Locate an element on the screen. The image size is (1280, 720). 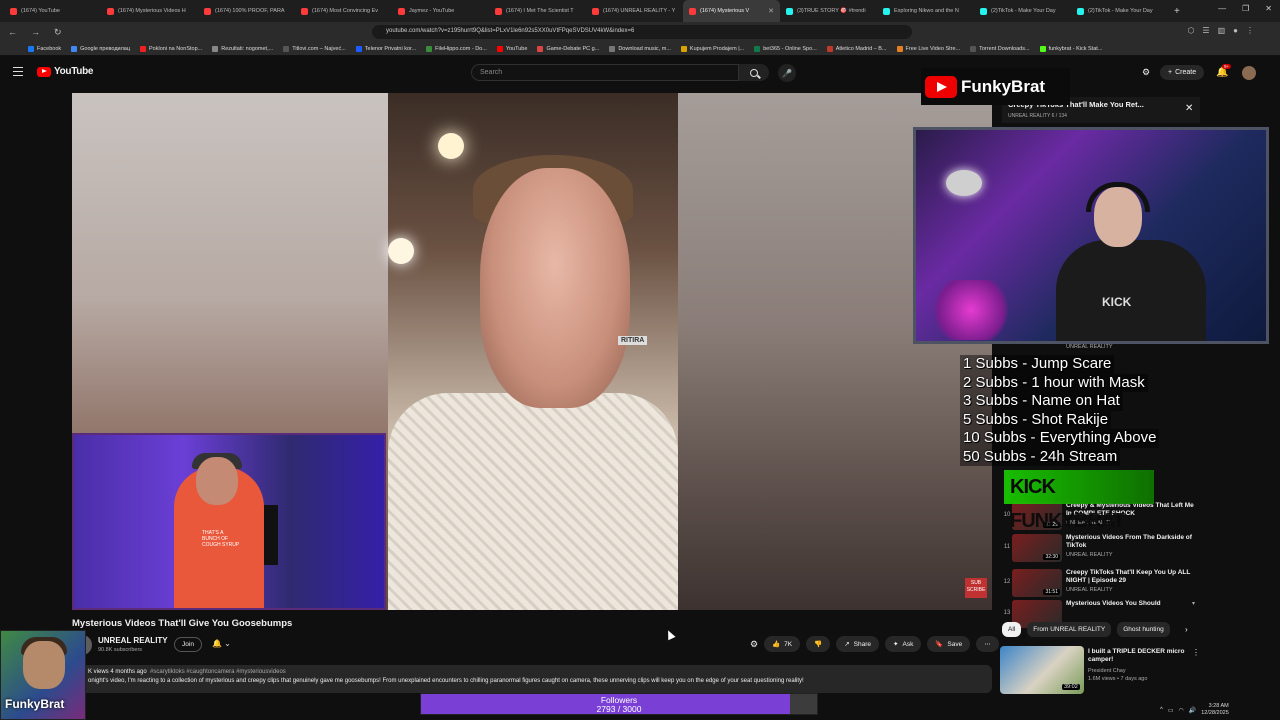
playlist-item-thumbnail: 32:30 is located at coordinates (1037, 548).